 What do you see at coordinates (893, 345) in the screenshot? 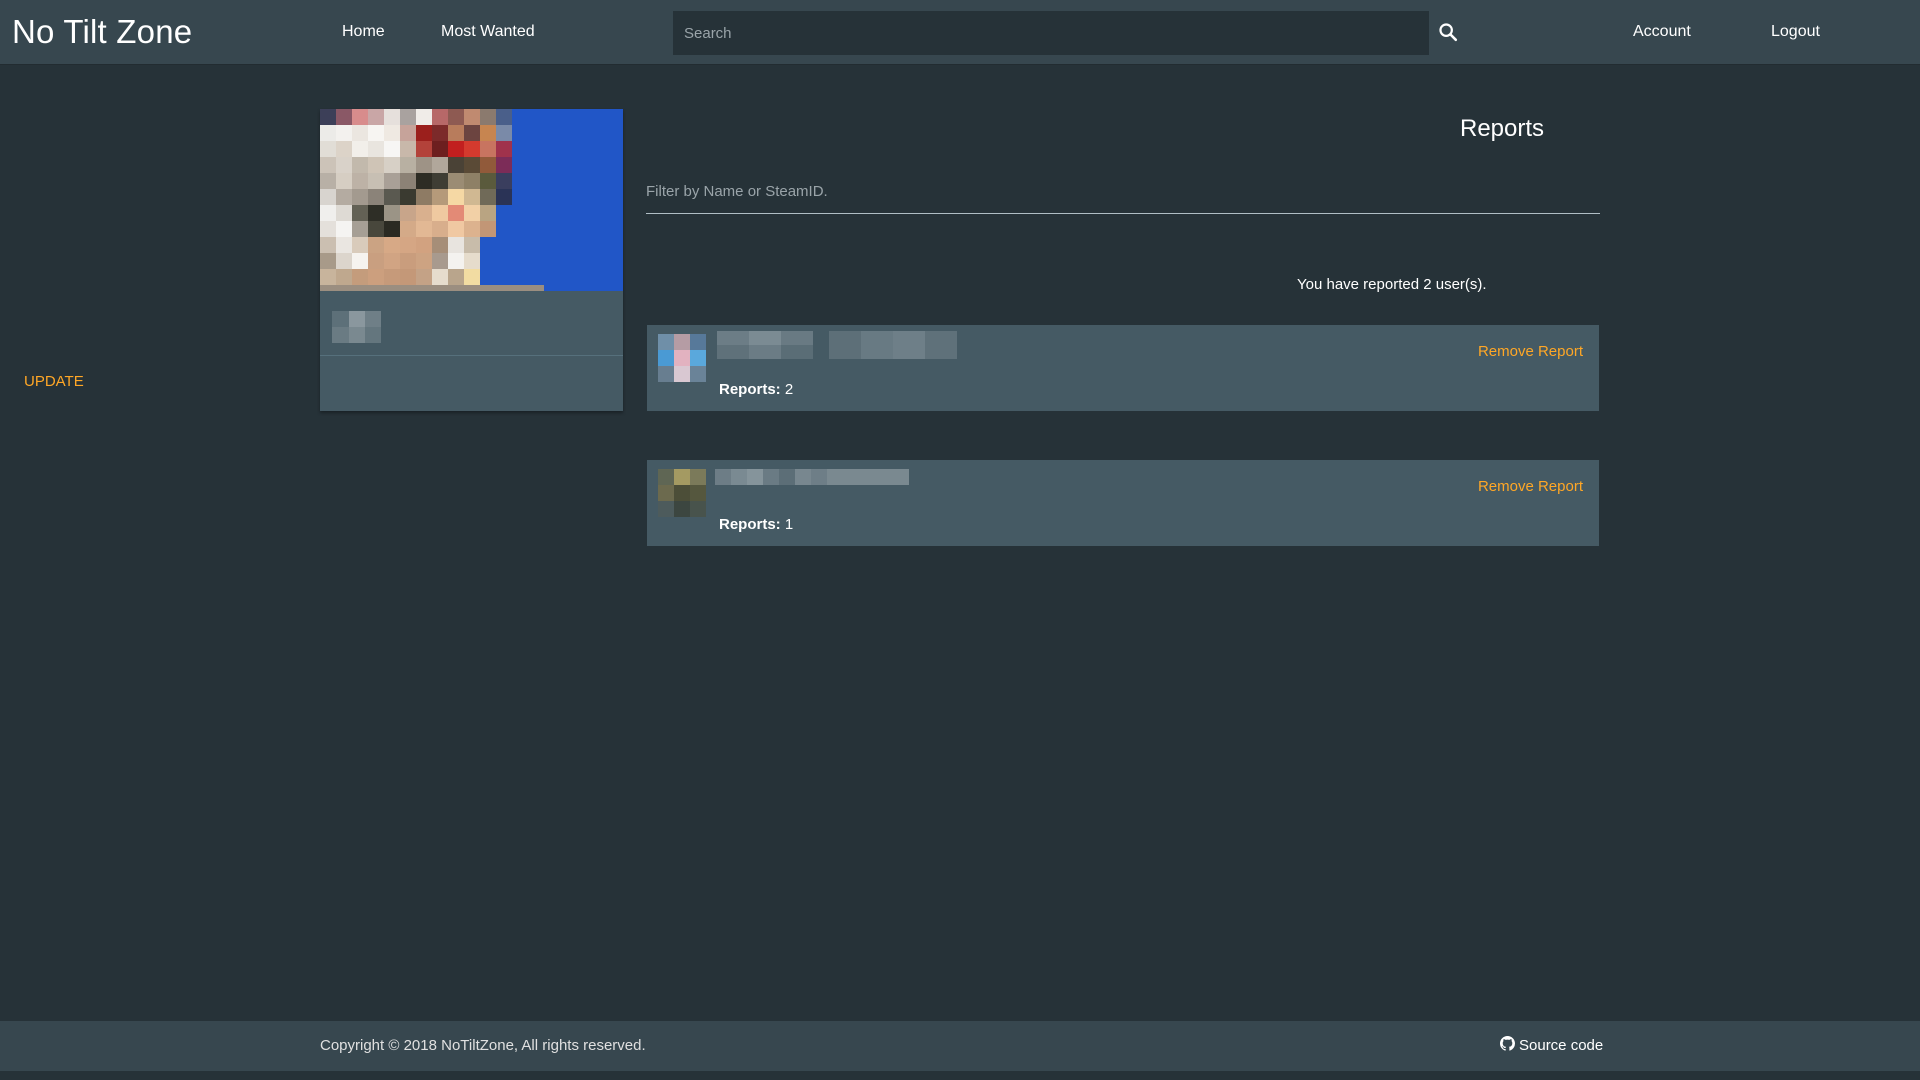
I see `reported-user-id-blurred` at bounding box center [893, 345].